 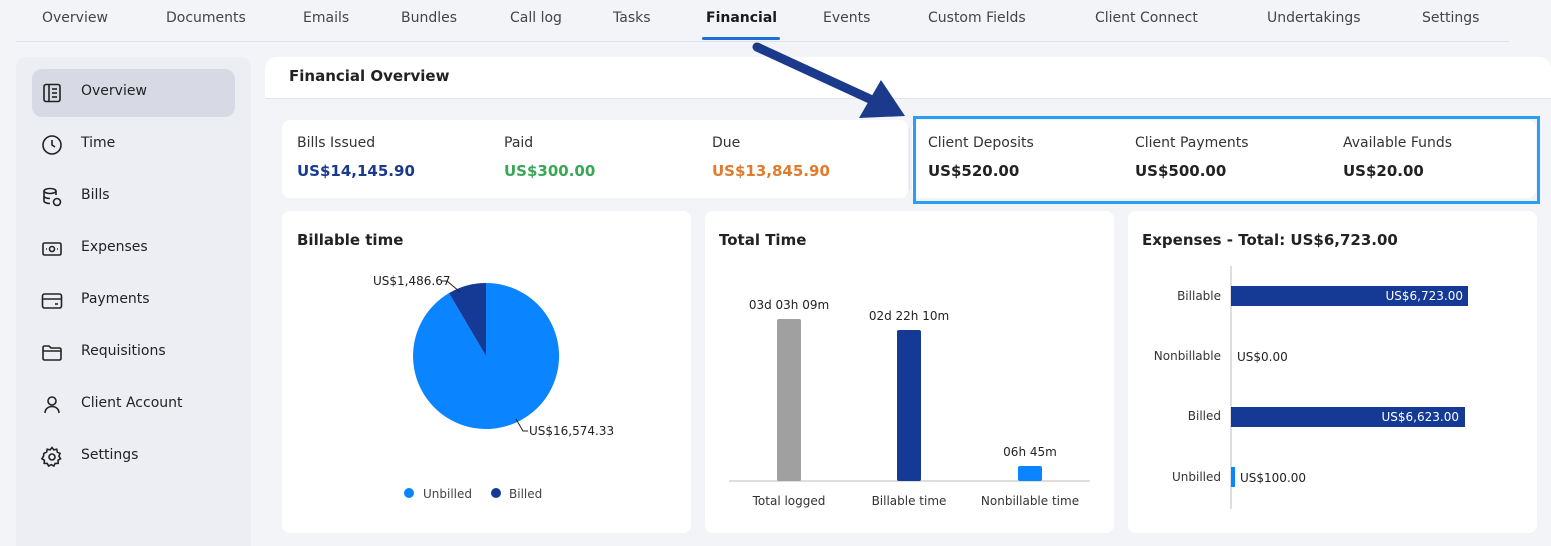 I want to click on legend-swatch-unbilled, so click(x=409, y=493).